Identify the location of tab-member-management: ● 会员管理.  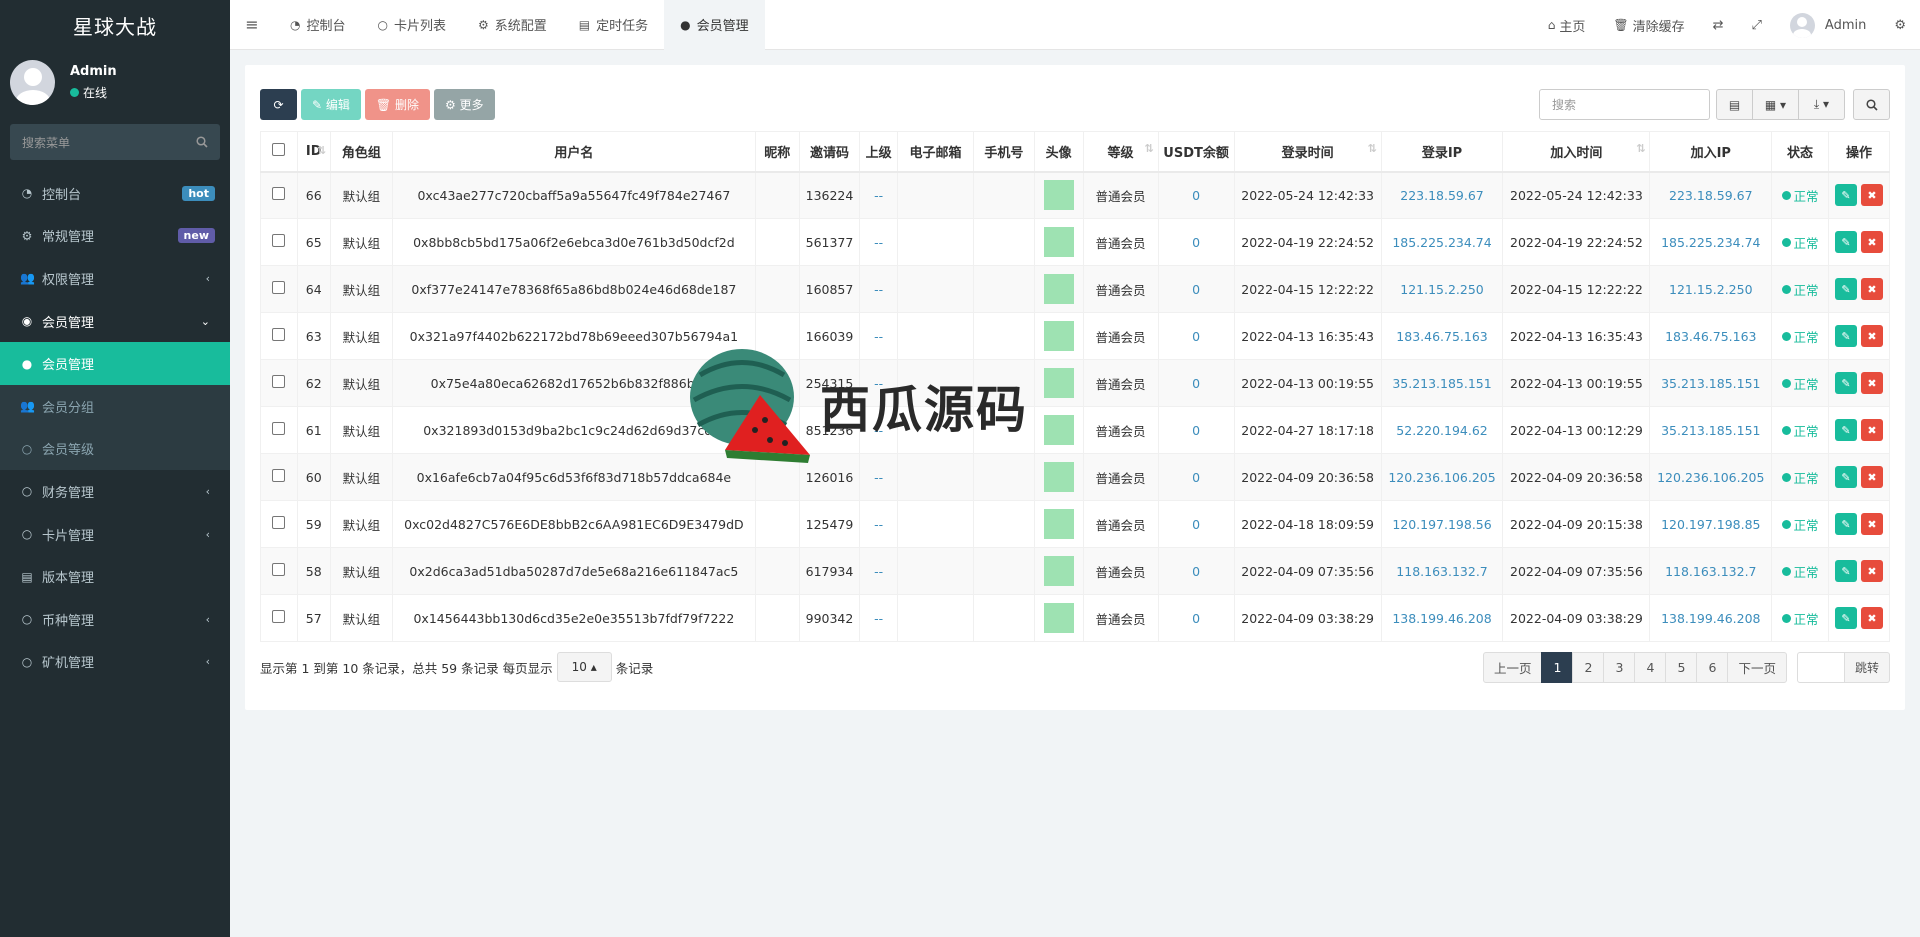
(714, 25).